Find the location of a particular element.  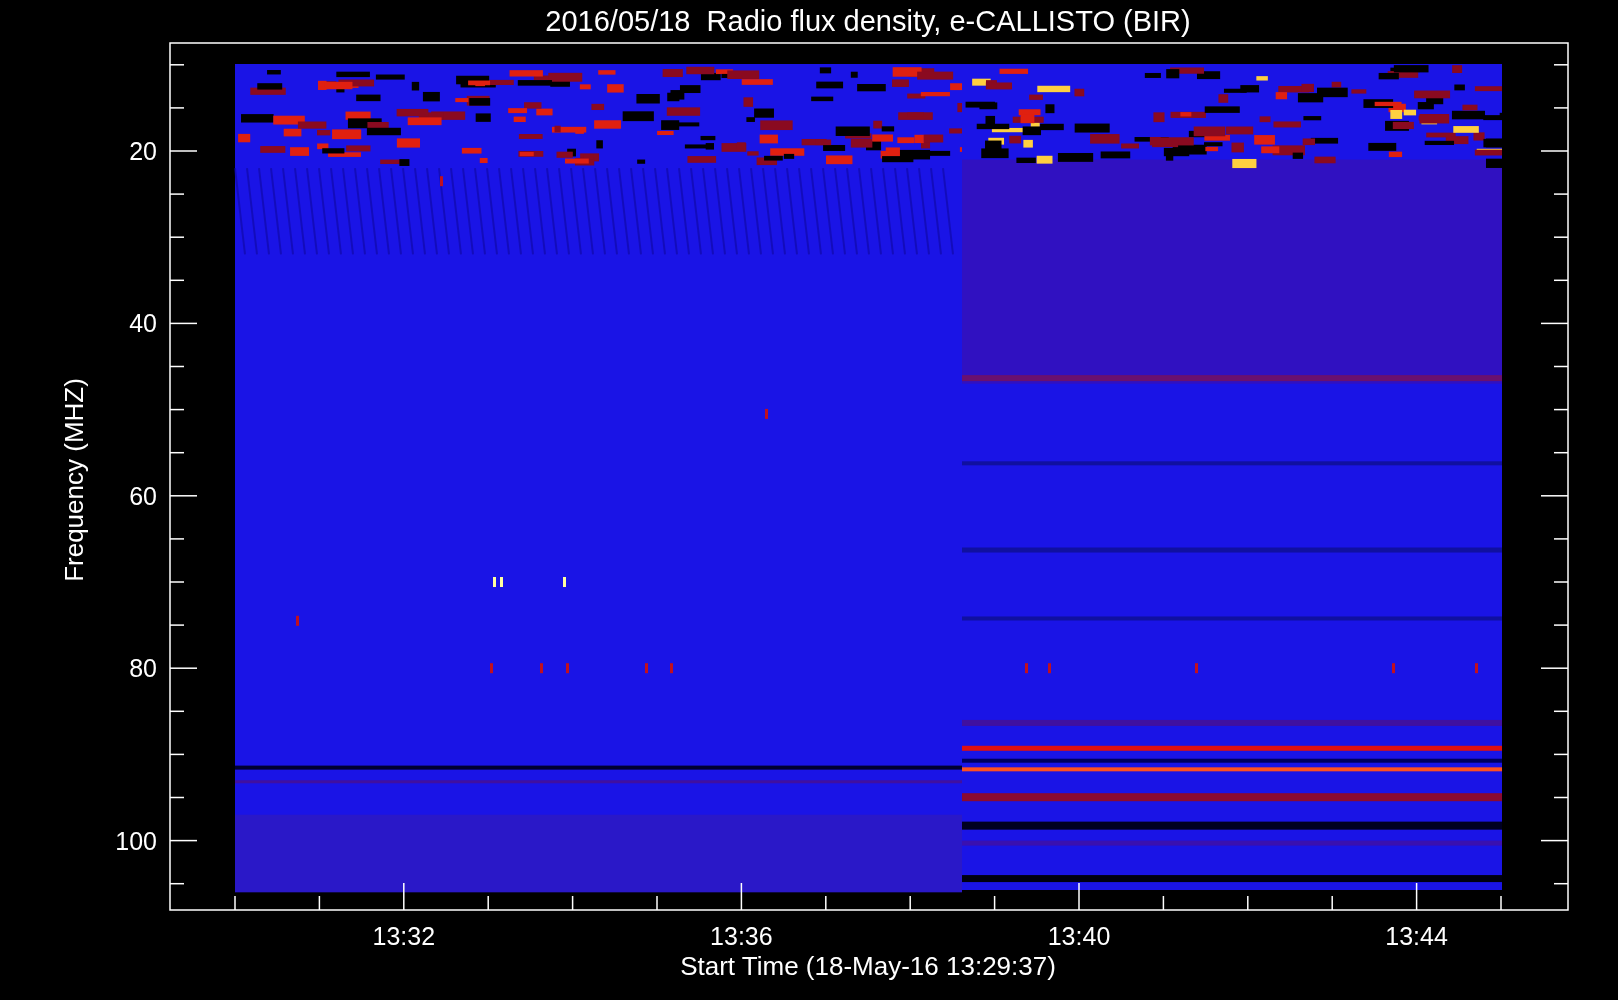

y-tick-label: 60 is located at coordinates (143, 495).